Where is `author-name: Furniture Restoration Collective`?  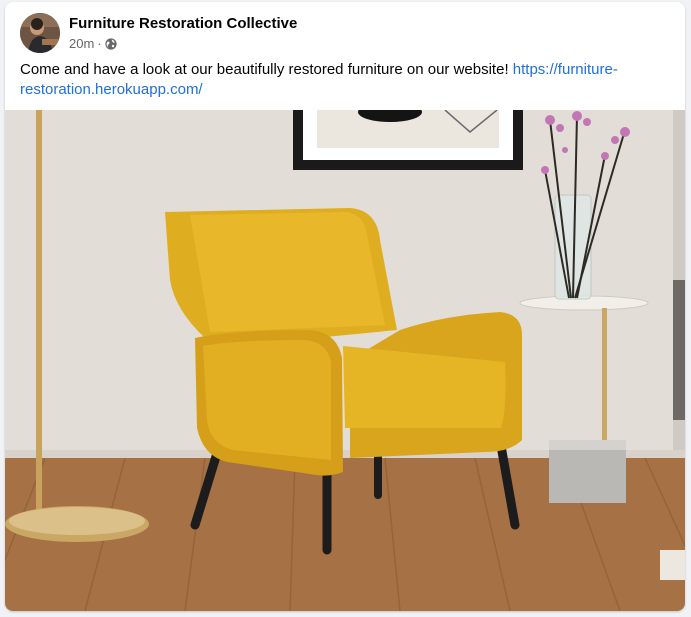 author-name: Furniture Restoration Collective is located at coordinates (183, 23).